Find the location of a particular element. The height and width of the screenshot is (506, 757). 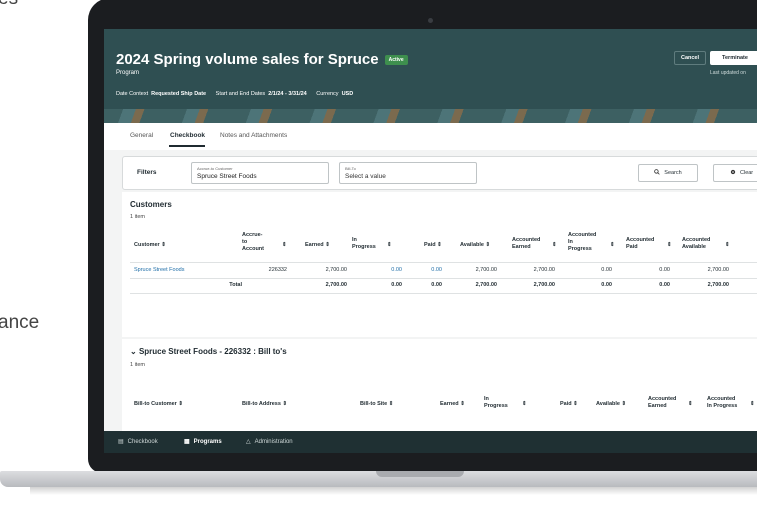

clear-button-label: Clear is located at coordinates (747, 173).